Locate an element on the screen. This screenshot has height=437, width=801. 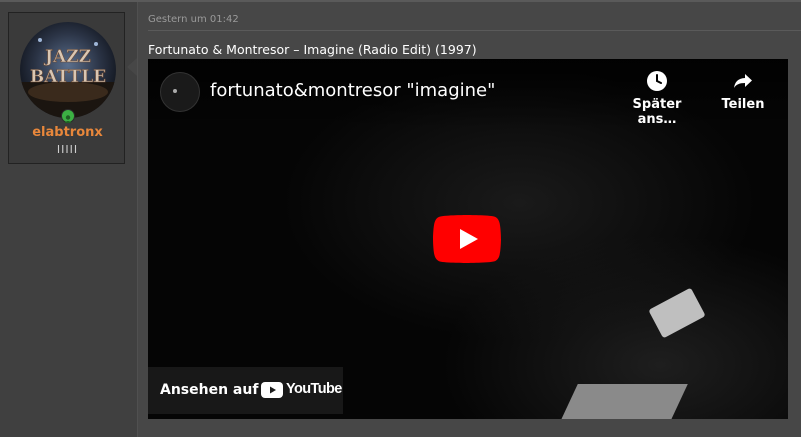
watch-on-label: Ansehen auf is located at coordinates (209, 390).